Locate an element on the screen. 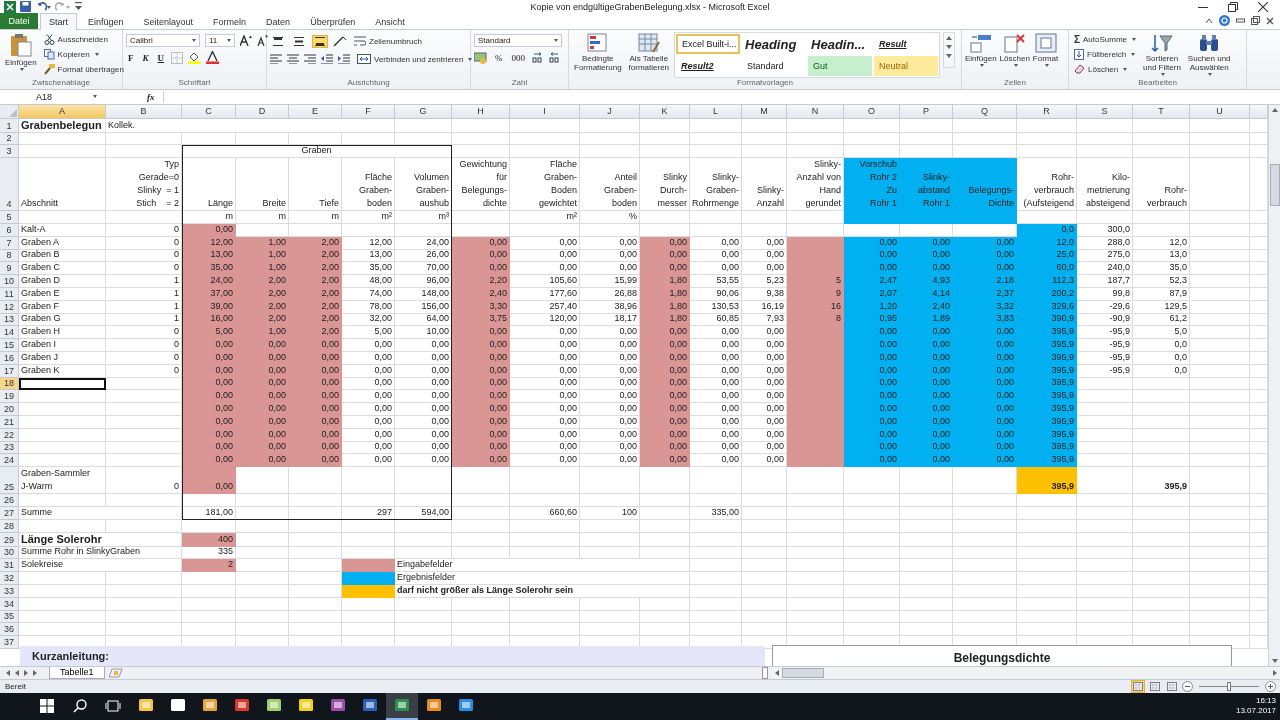  find-select-button: Suchen und Auswählen is located at coordinates (1209, 55).